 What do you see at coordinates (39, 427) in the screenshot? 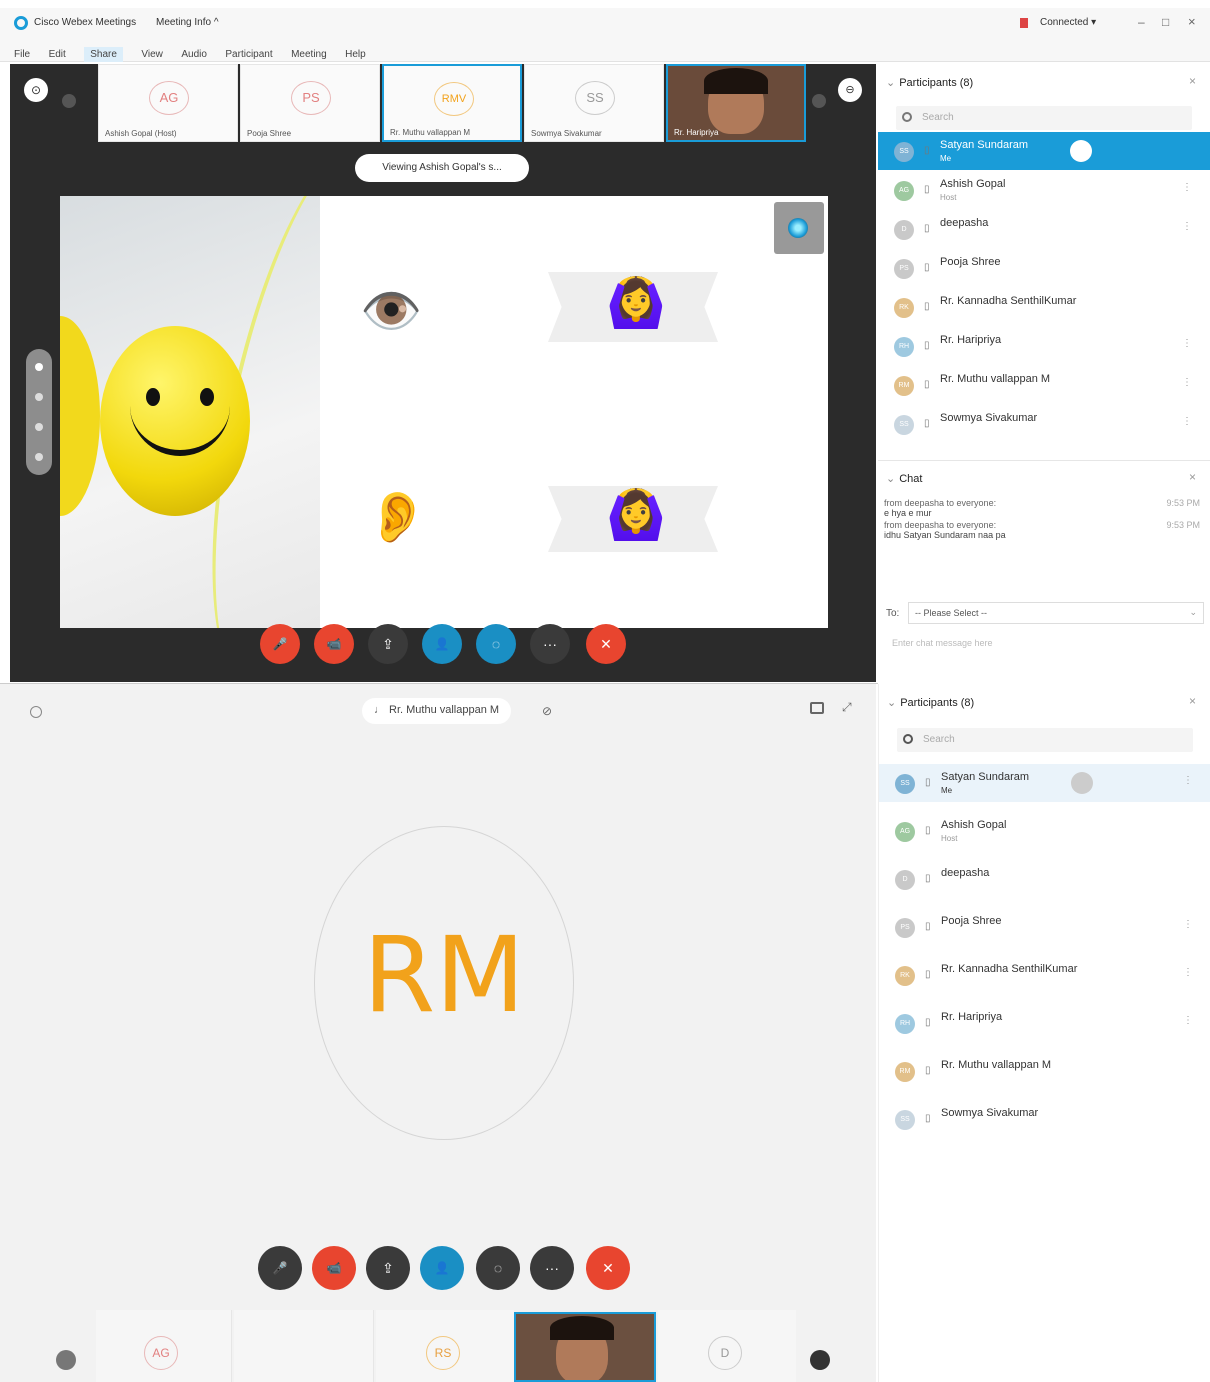
I see `eraser-icon` at bounding box center [39, 427].